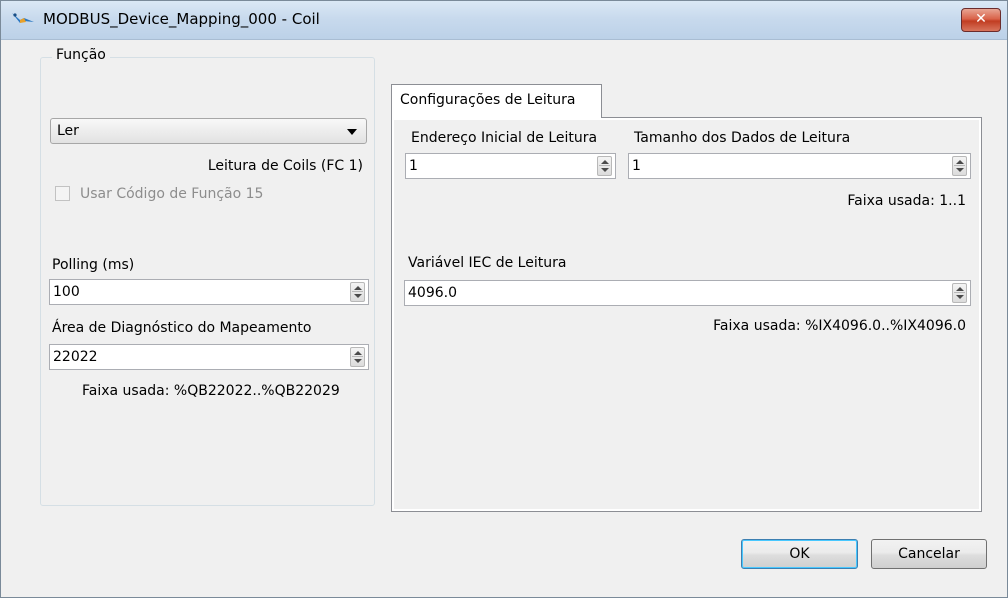 The width and height of the screenshot is (1008, 598). What do you see at coordinates (182, 328) in the screenshot?
I see `diagnostic-label: Área de Diagnóstico do Mapeamento` at bounding box center [182, 328].